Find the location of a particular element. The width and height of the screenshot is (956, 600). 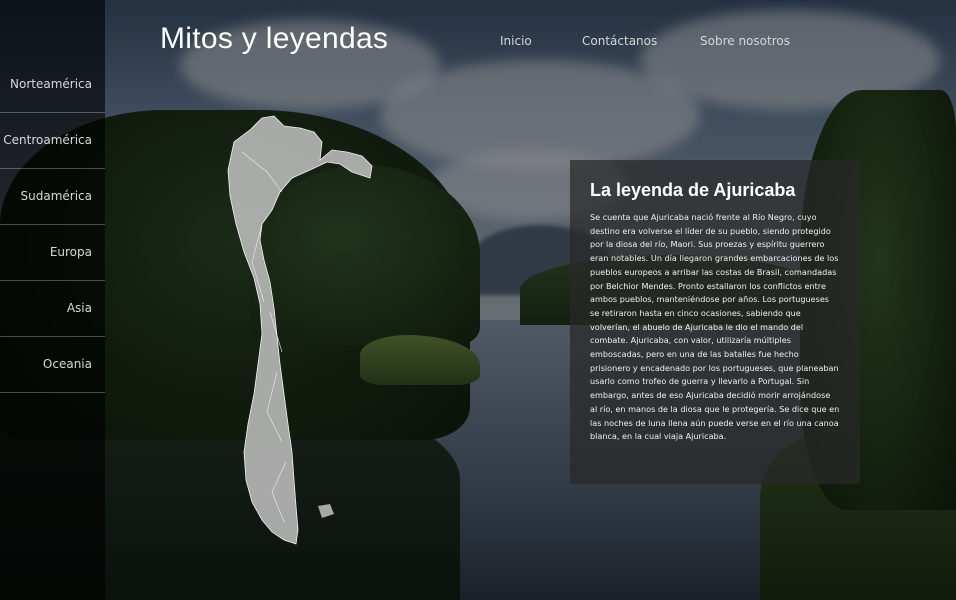

nav-link-inicio: Inicio is located at coordinates (516, 41).